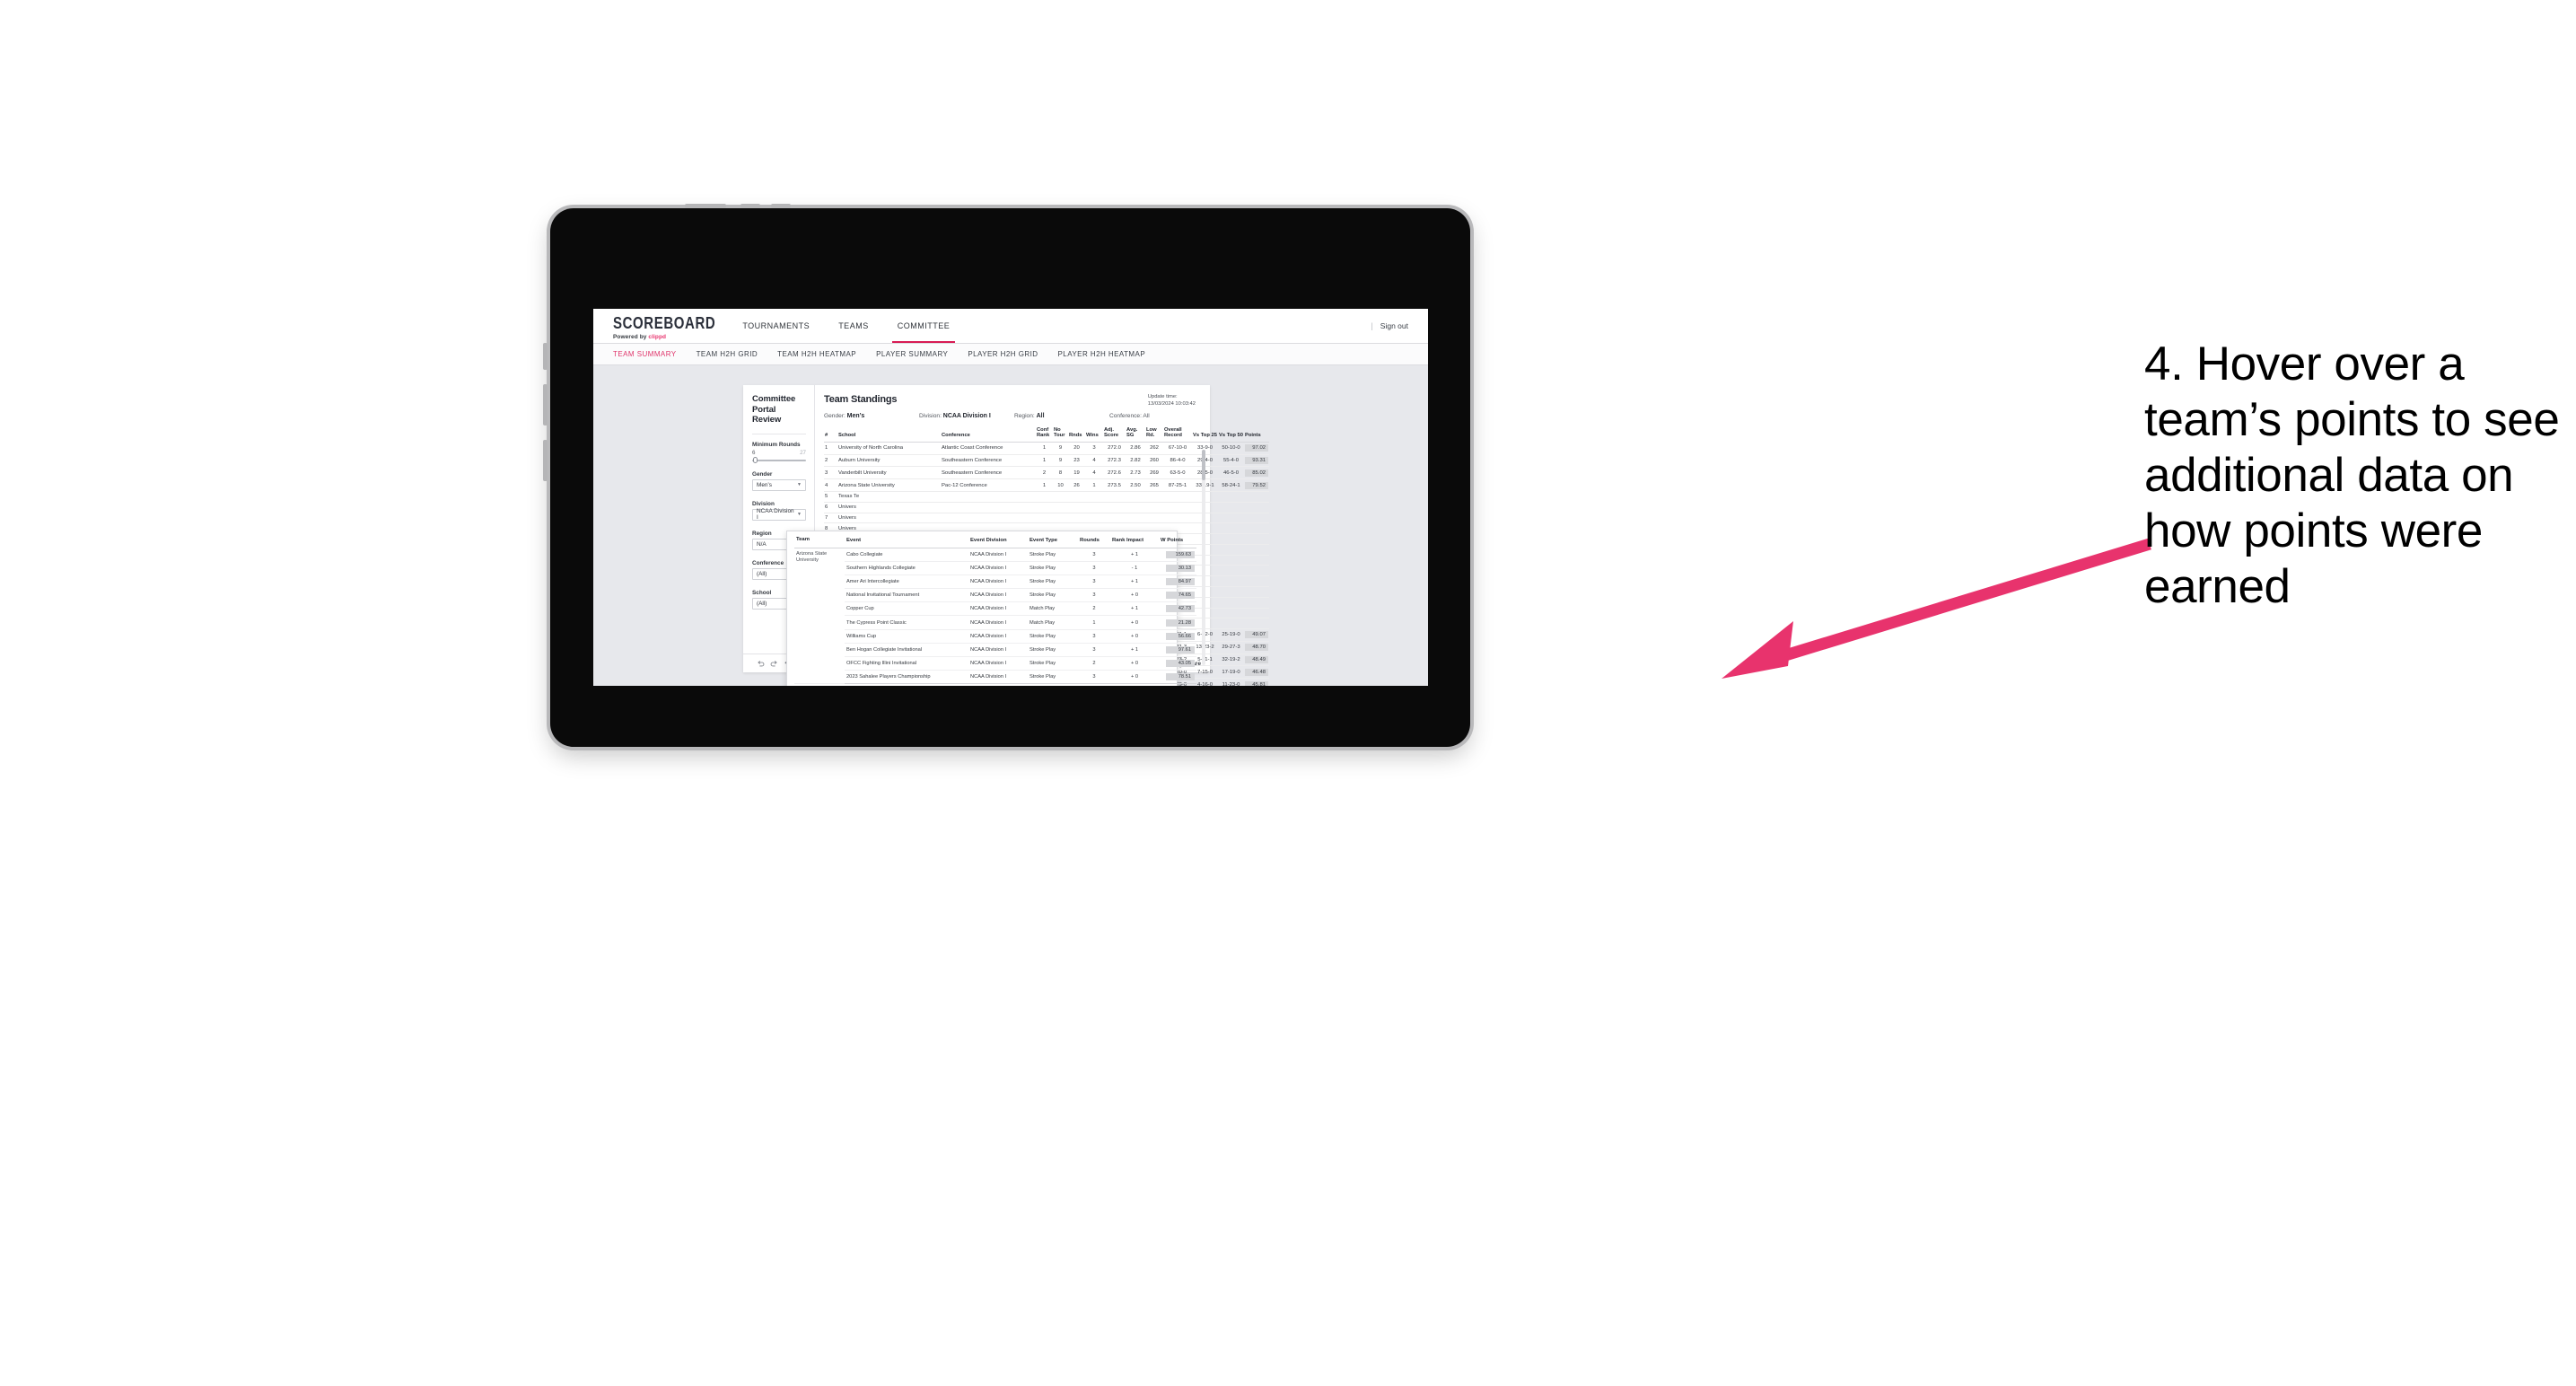 Image resolution: width=2576 pixels, height=1386 pixels. What do you see at coordinates (1154, 435) in the screenshot?
I see `col-low-rd: Low Rd.` at bounding box center [1154, 435].